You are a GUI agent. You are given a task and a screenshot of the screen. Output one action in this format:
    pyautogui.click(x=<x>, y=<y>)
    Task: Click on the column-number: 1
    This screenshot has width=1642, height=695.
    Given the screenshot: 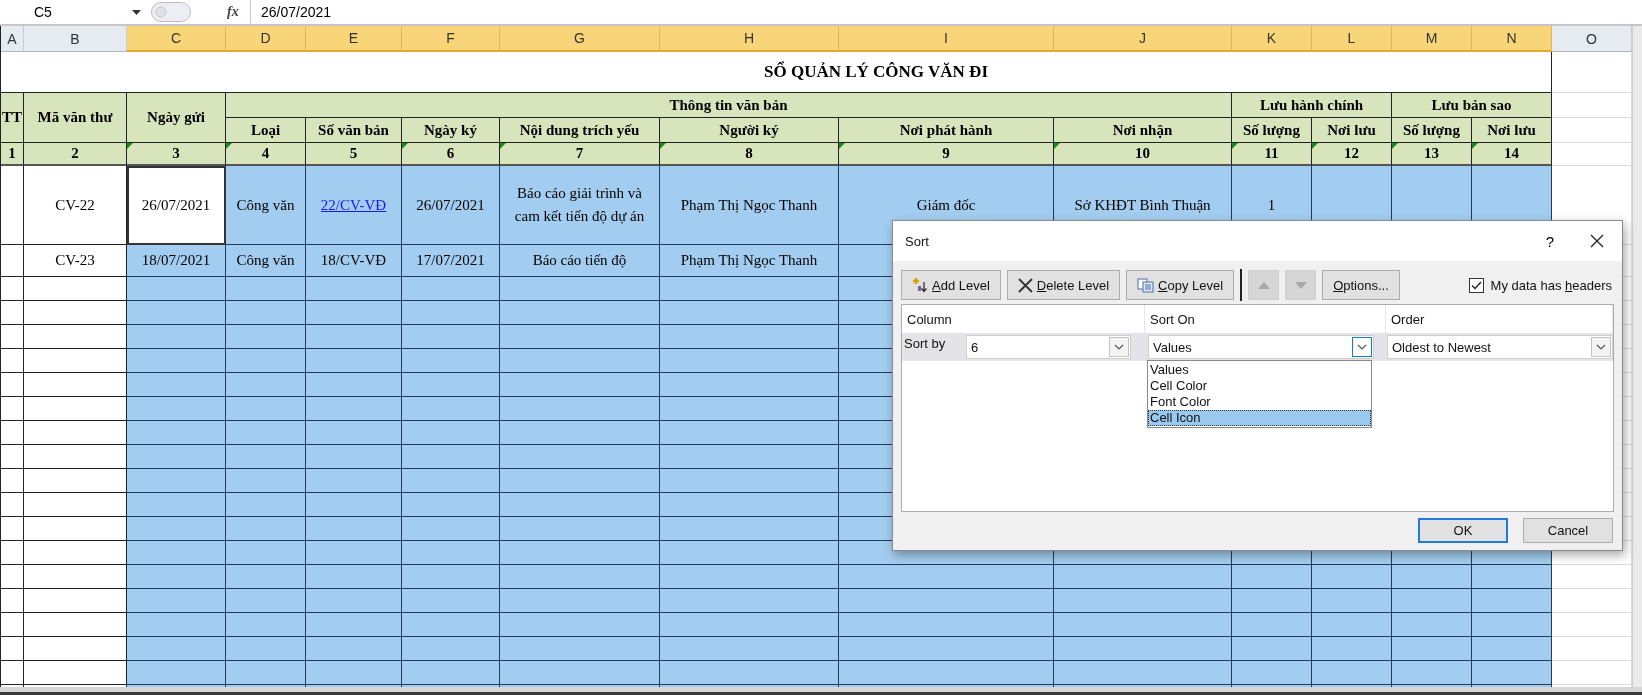 What is the action you would take?
    pyautogui.click(x=12, y=153)
    